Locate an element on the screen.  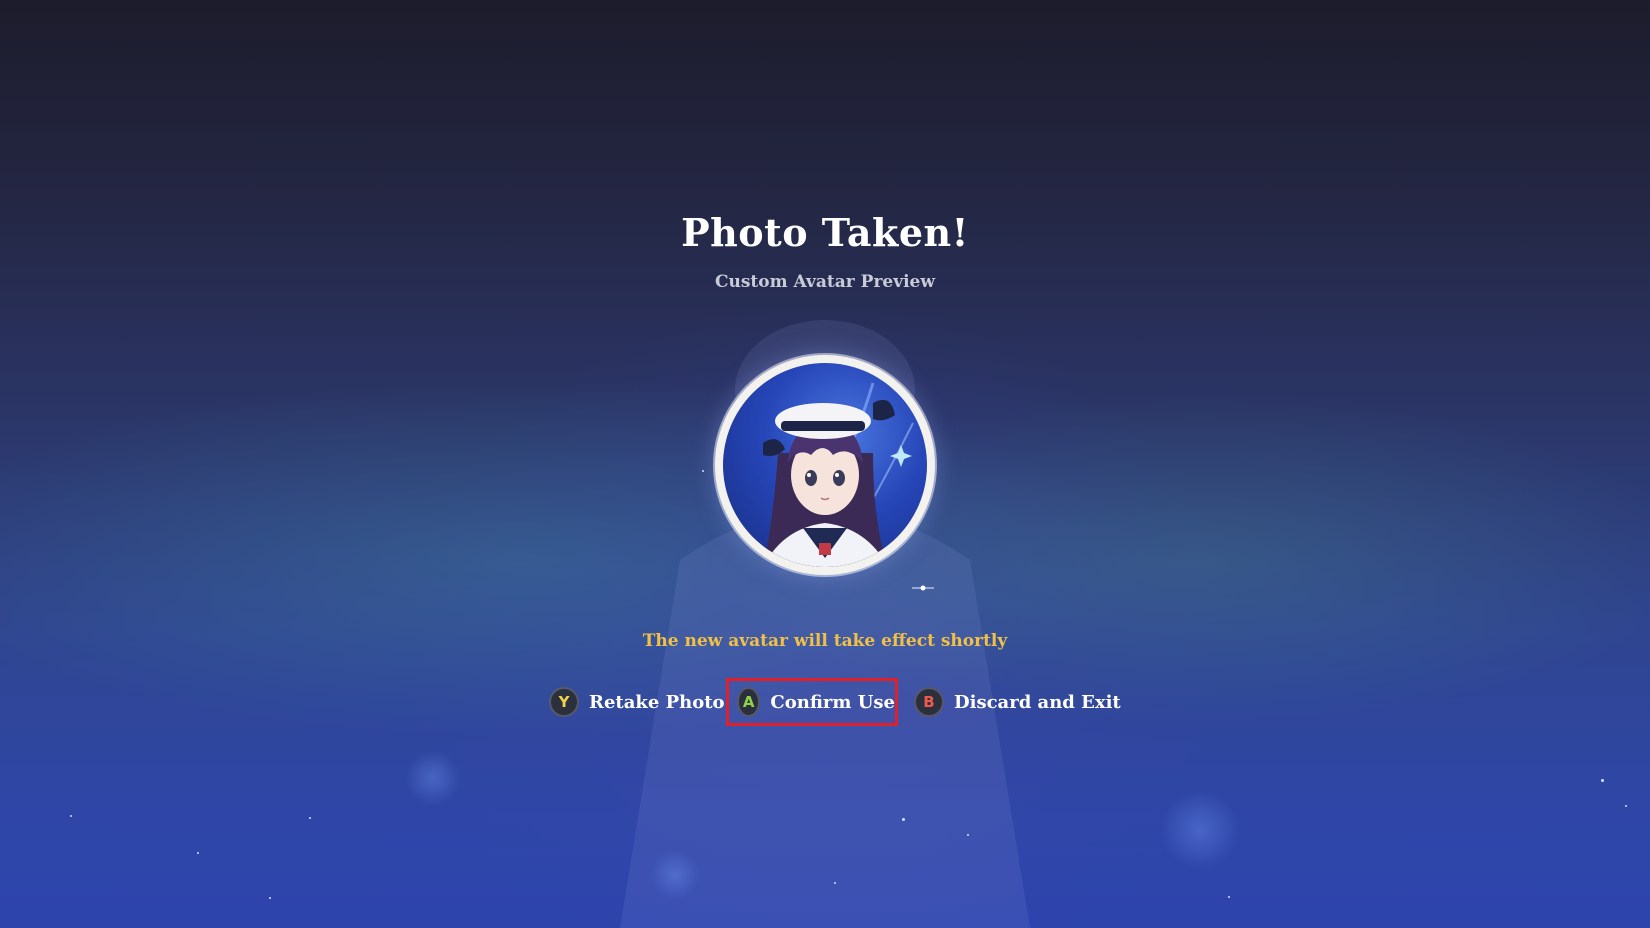
confirm-use-button: A Confirm Use is located at coordinates (812, 702).